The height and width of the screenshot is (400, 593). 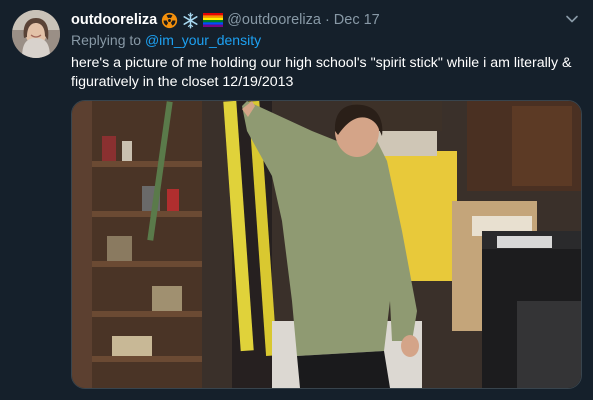 I want to click on radioactive-icon, so click(x=169, y=20).